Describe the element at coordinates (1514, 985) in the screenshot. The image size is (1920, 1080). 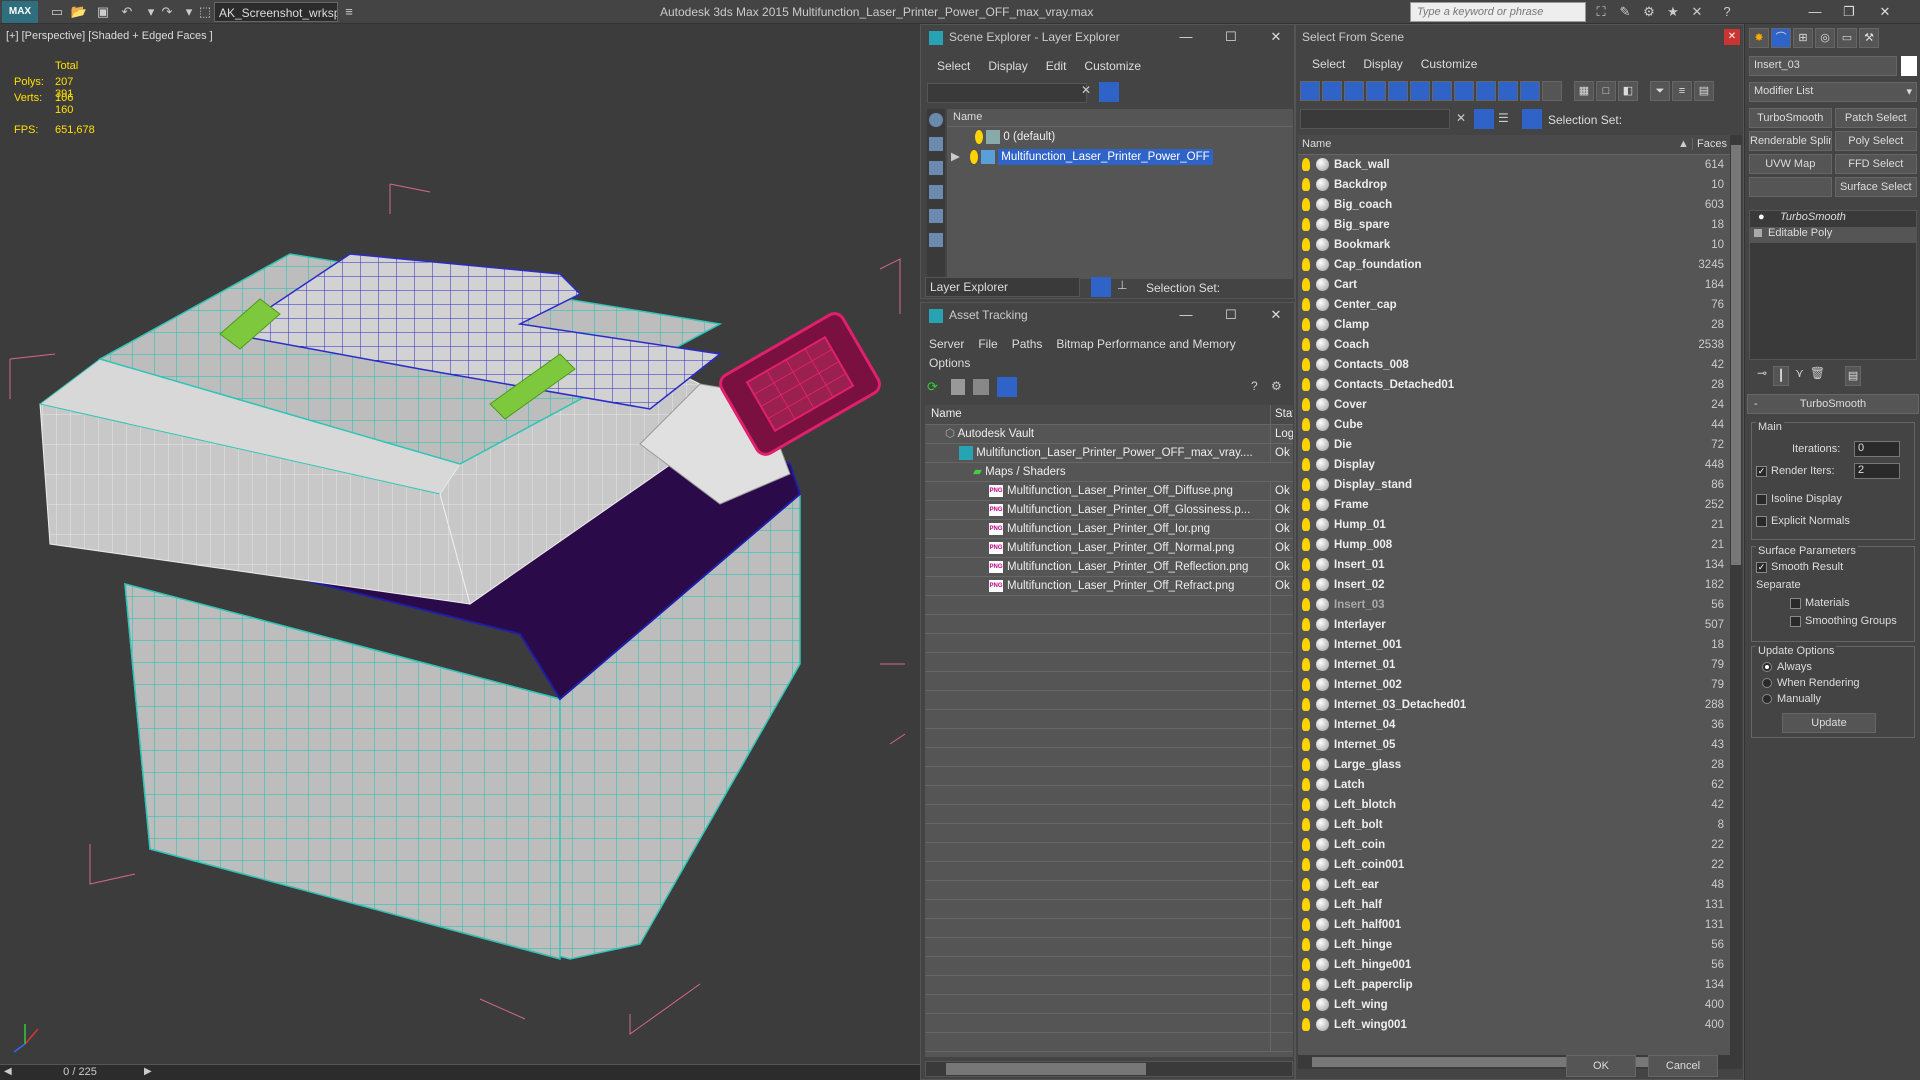
I see `object-row: Left_paperclip 134` at that location.